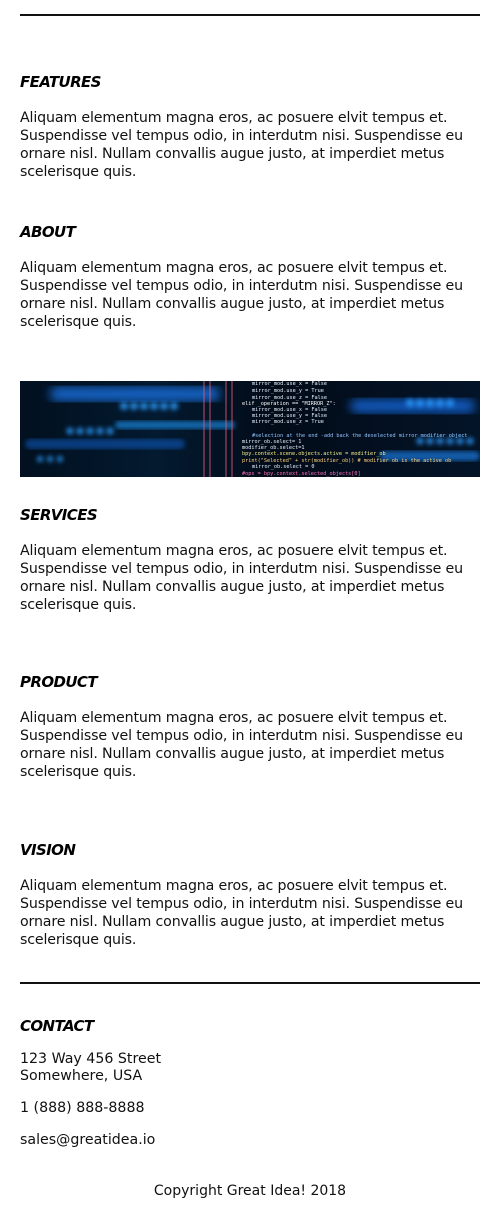 Image resolution: width=500 pixels, height=1220 pixels. I want to click on contact-divider, so click(250, 983).